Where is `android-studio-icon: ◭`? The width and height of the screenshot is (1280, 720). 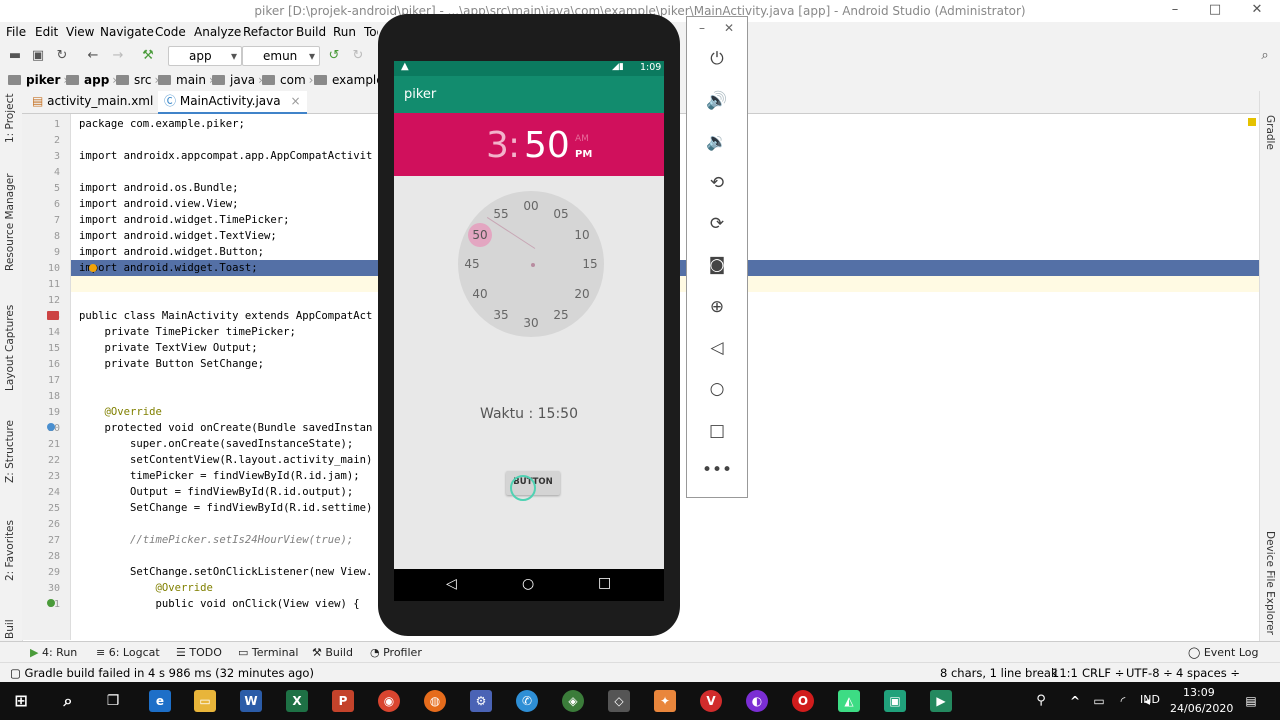
android-studio-icon: ◭ is located at coordinates (849, 701).